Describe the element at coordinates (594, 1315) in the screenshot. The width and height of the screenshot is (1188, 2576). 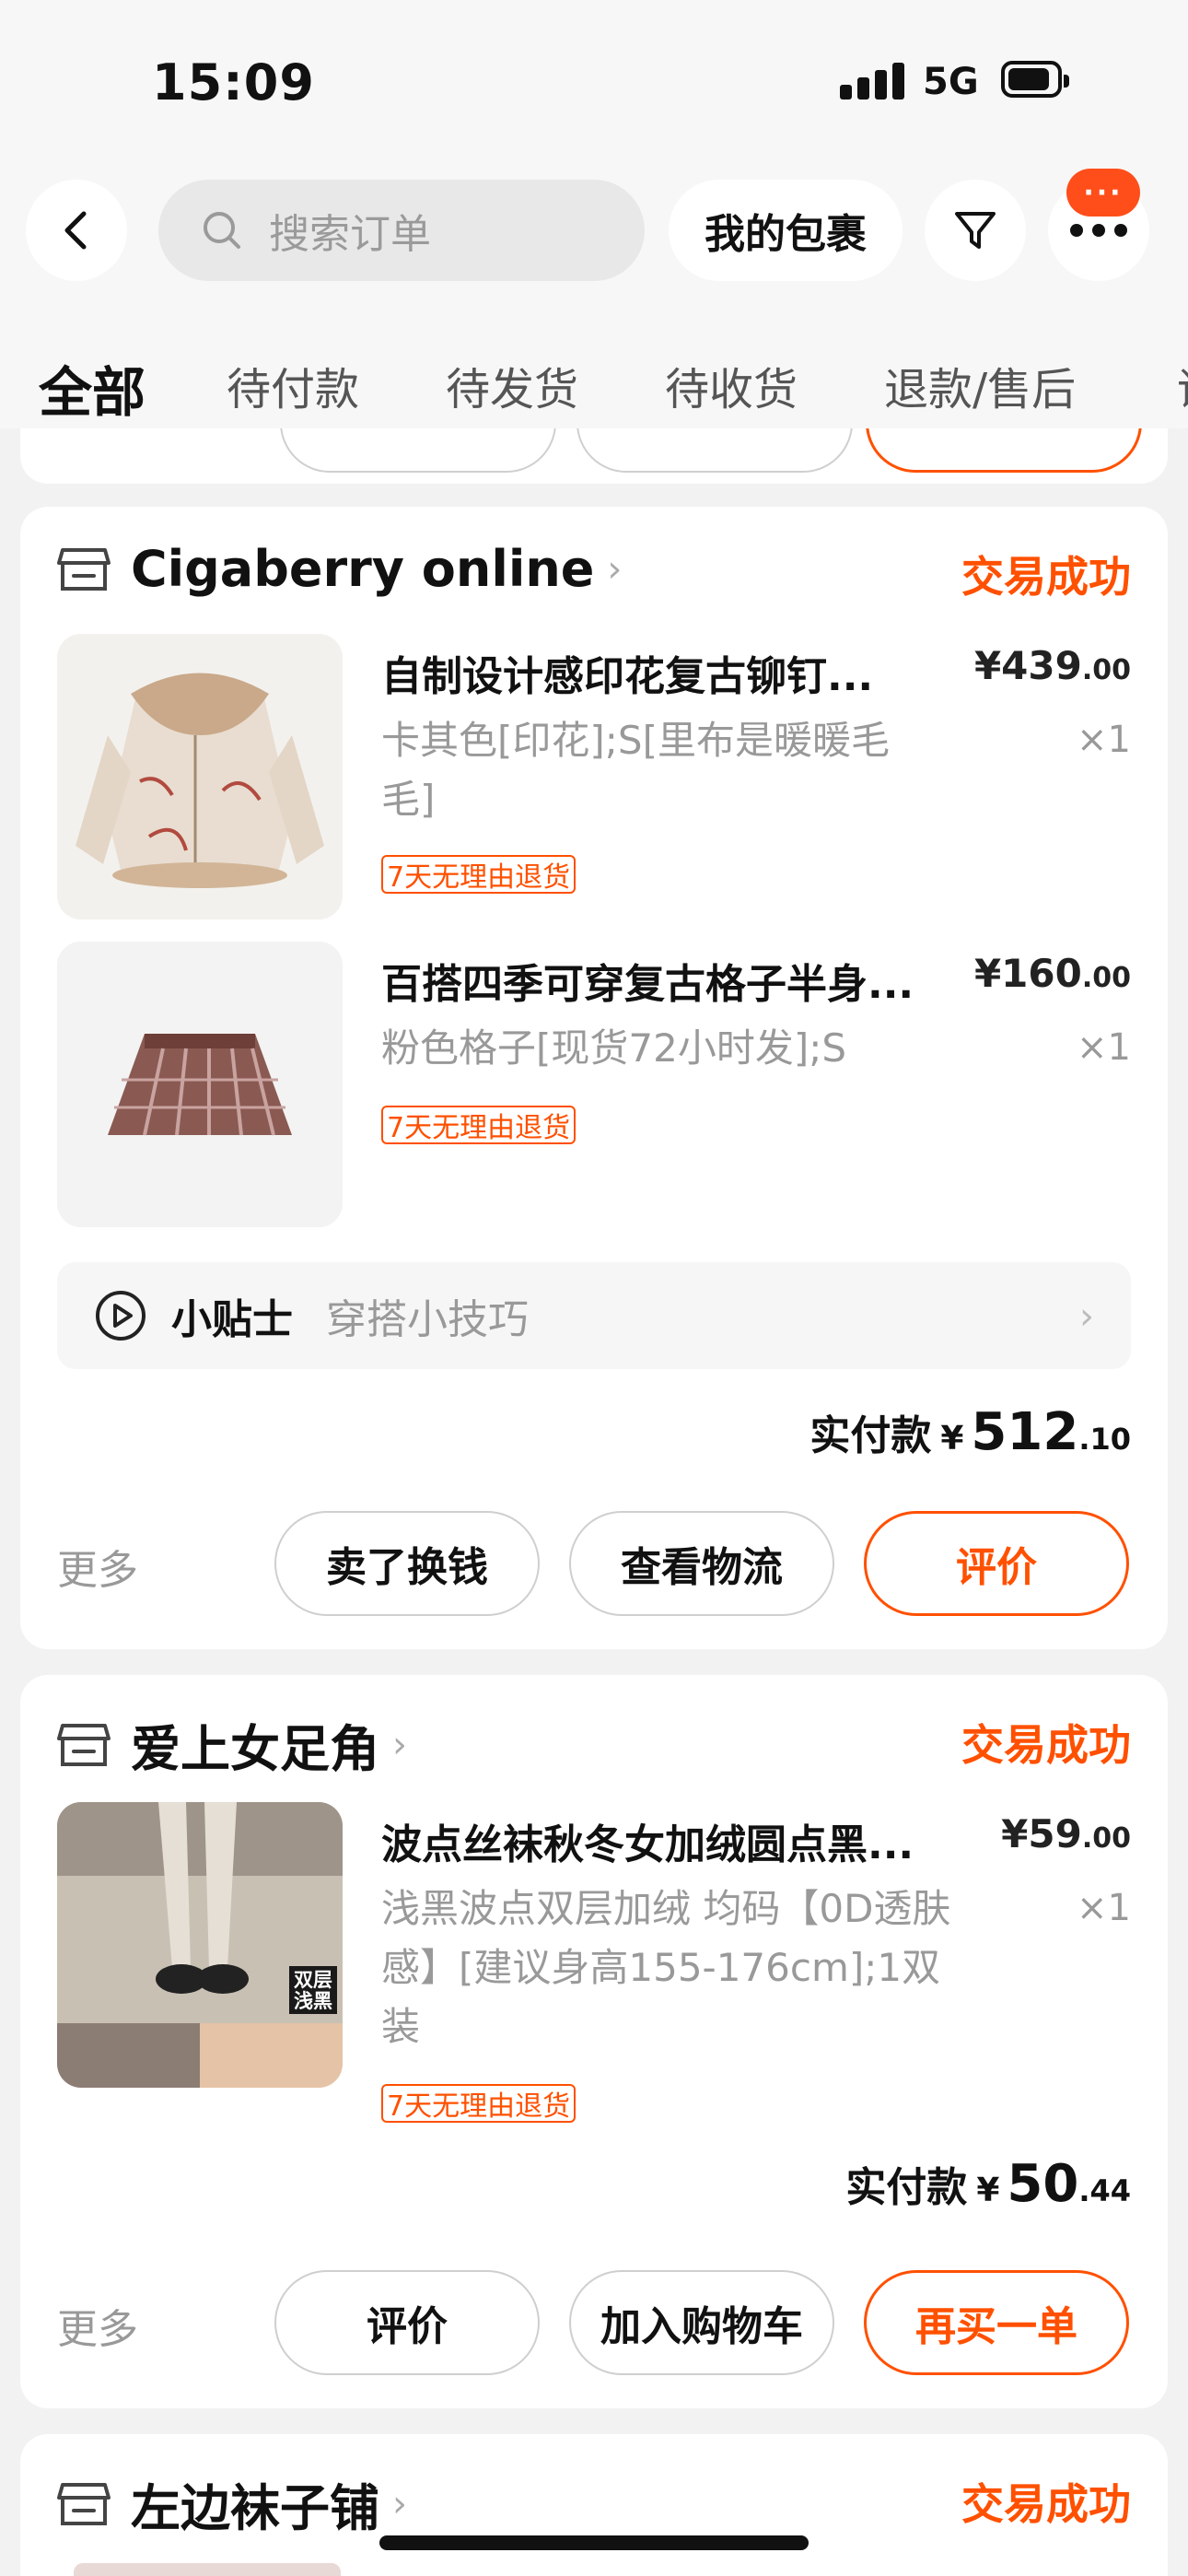
I see `tips-bar: 小贴士 穿搭小技巧 ›` at that location.